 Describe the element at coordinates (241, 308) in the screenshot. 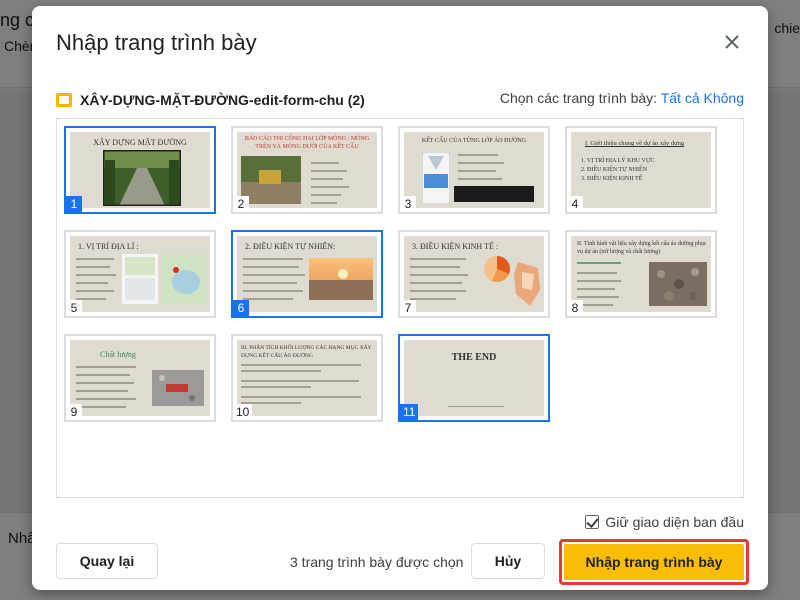

I see `slide-number: 6` at that location.